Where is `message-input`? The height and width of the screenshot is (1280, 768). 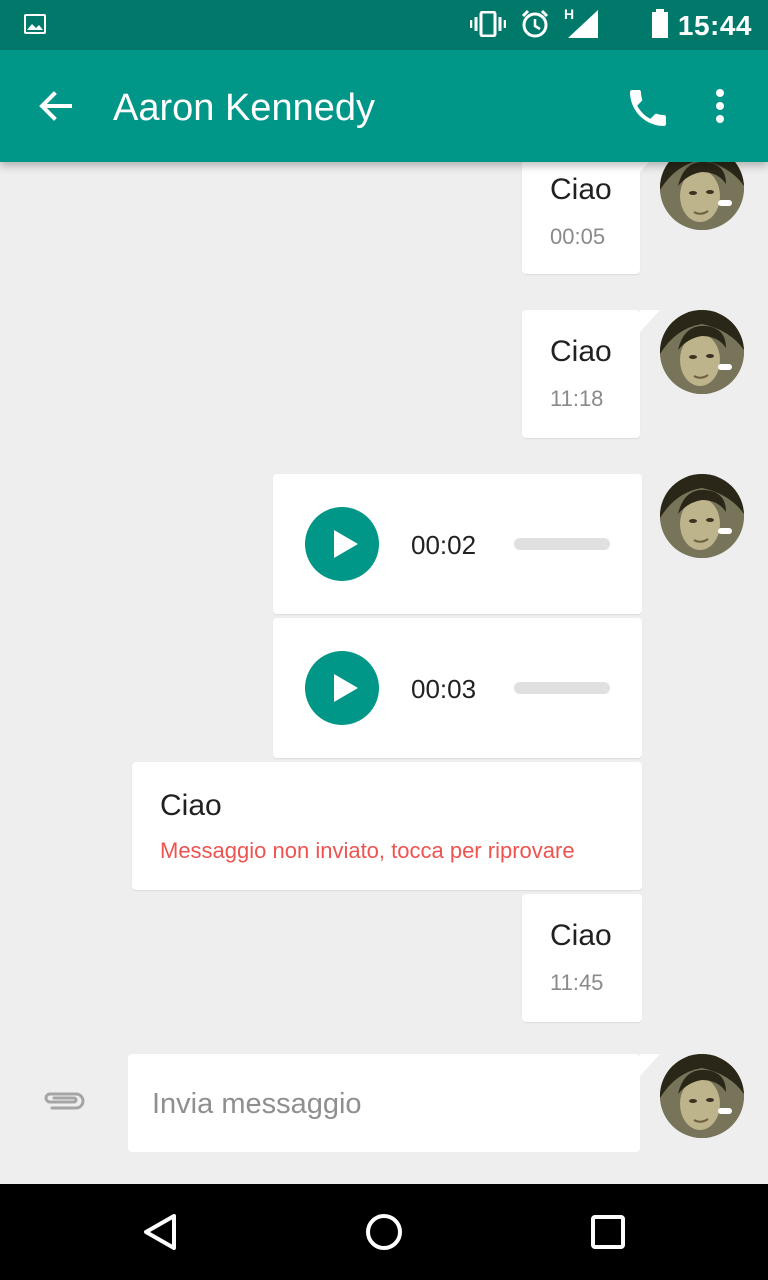 message-input is located at coordinates (387, 1104).